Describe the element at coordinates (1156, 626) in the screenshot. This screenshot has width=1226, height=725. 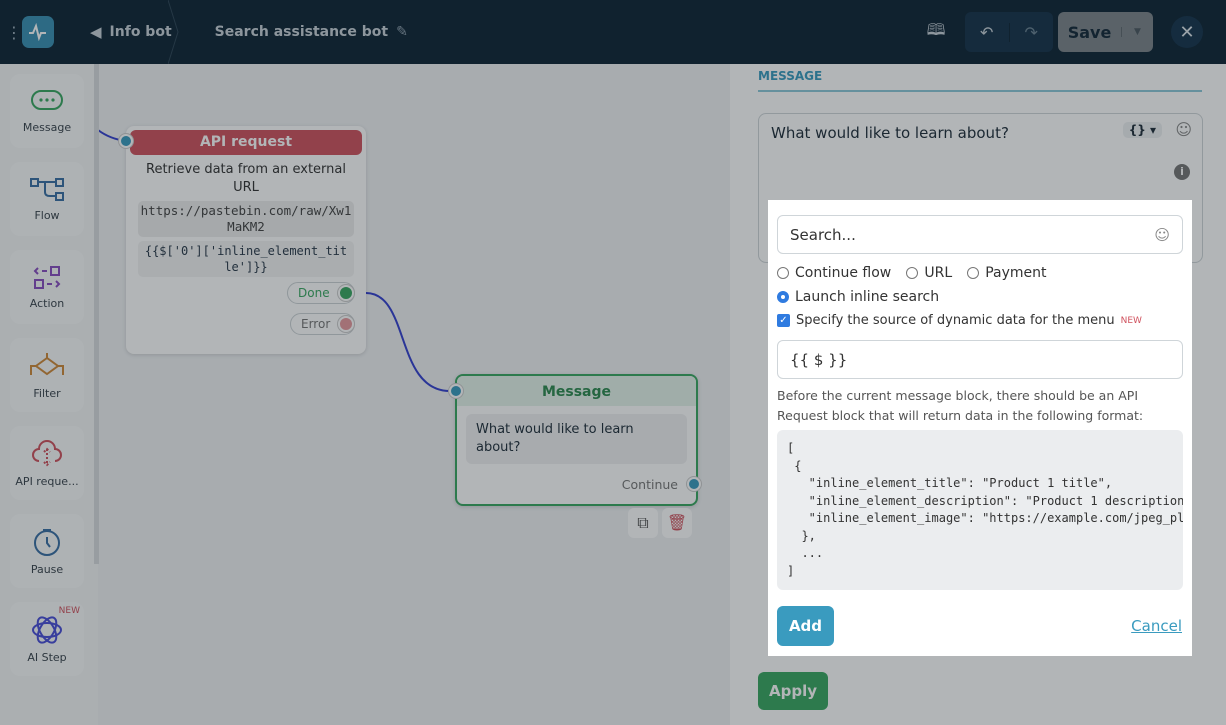
I see `cancel-link: Cancel` at that location.